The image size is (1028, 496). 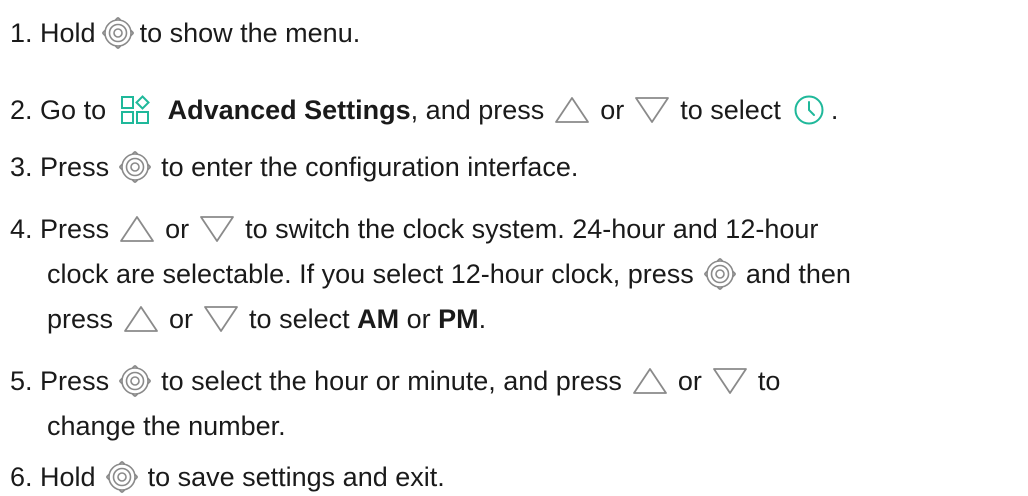 What do you see at coordinates (21, 110) in the screenshot?
I see `step-number: 2.` at bounding box center [21, 110].